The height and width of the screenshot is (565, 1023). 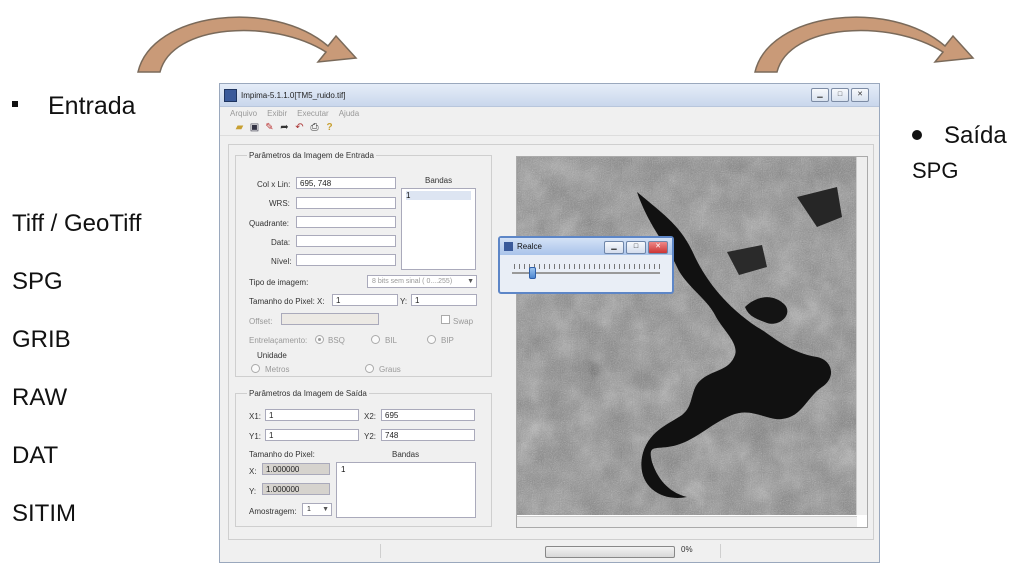 I want to click on bullet-icon, so click(x=917, y=134).